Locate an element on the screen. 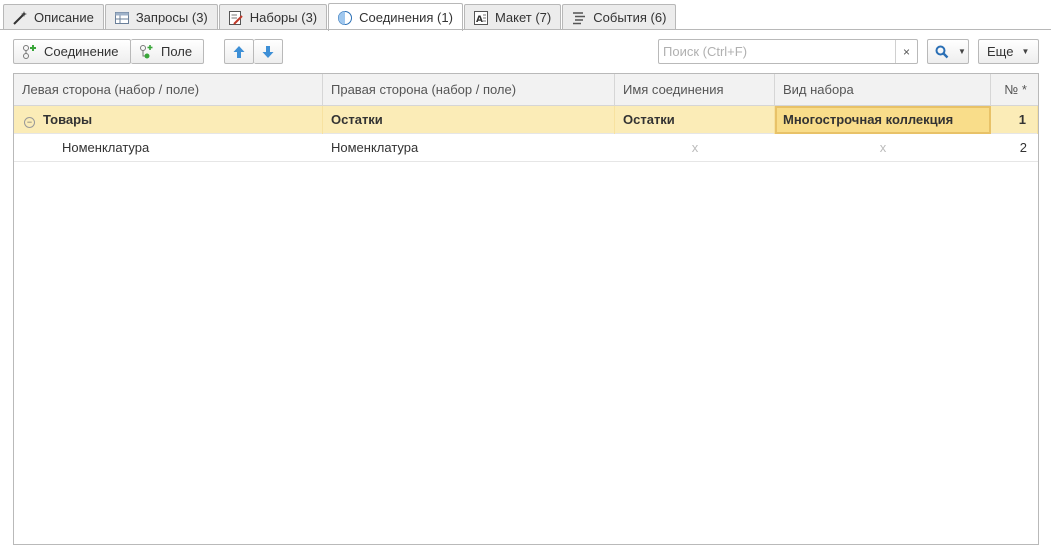  search-box: × is located at coordinates (788, 51).